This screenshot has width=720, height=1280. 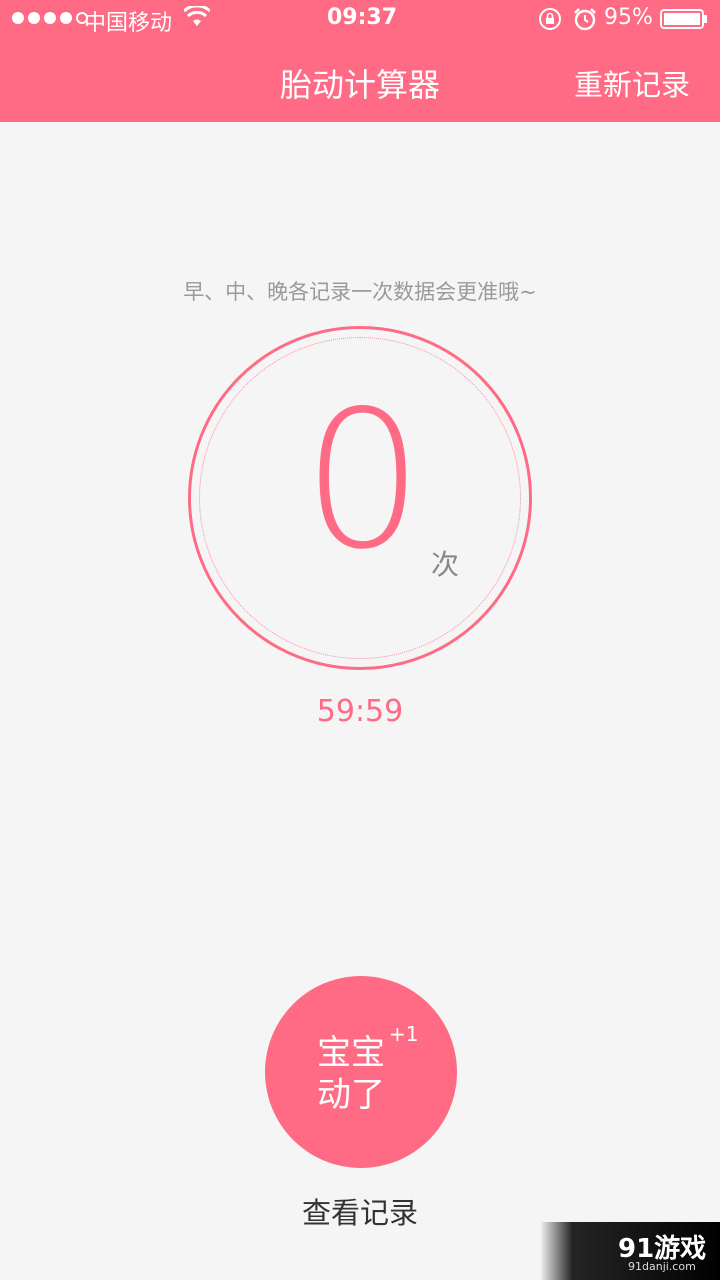 What do you see at coordinates (363, 480) in the screenshot?
I see `count-value: 0` at bounding box center [363, 480].